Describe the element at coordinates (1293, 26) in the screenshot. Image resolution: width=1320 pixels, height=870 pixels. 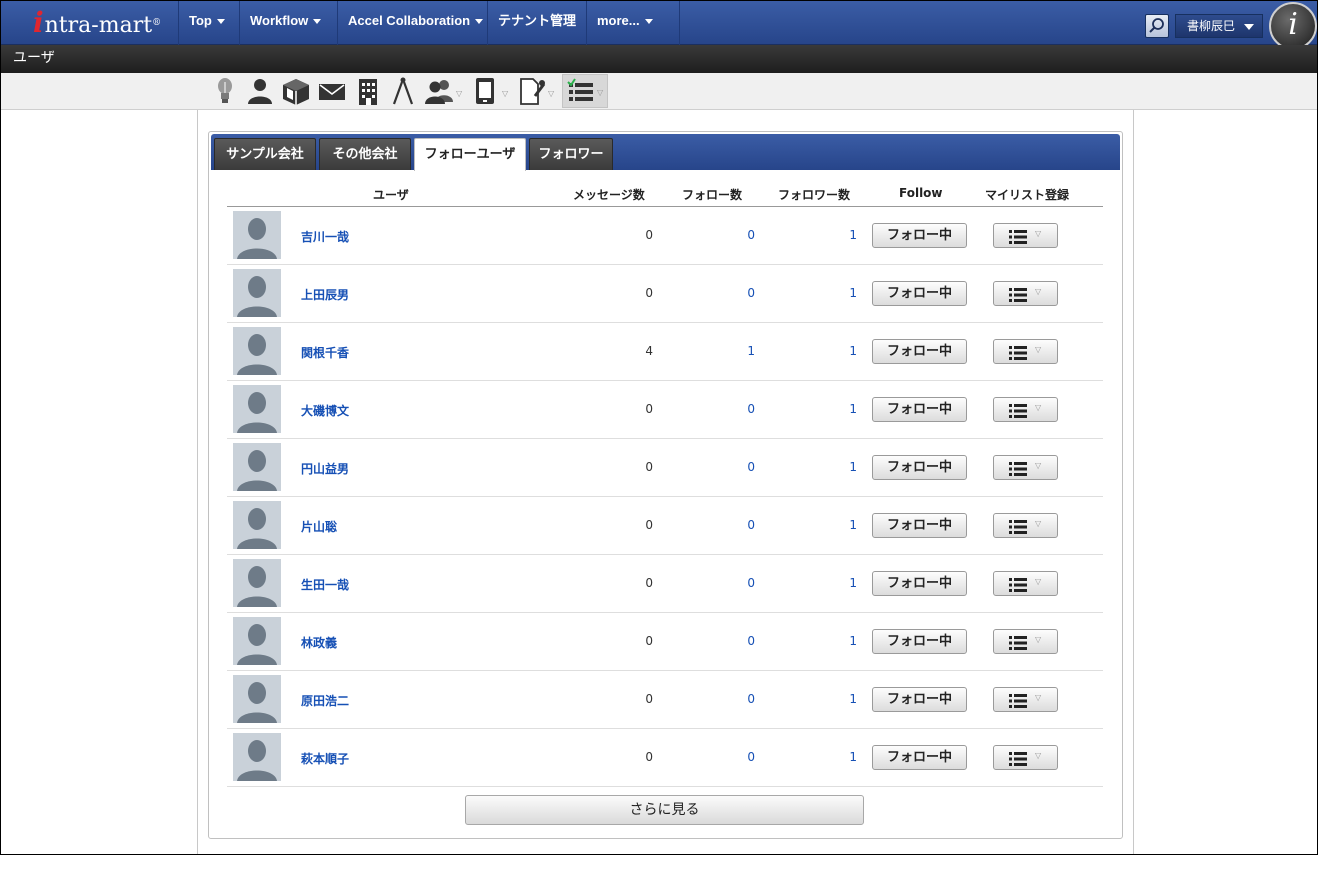
I see `intra-mart-brand-icon: i` at that location.